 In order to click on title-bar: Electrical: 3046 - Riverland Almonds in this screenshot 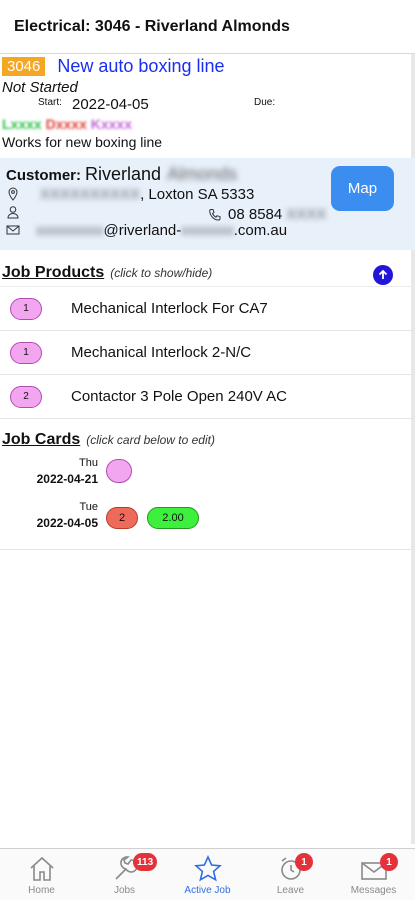, I will do `click(207, 27)`.